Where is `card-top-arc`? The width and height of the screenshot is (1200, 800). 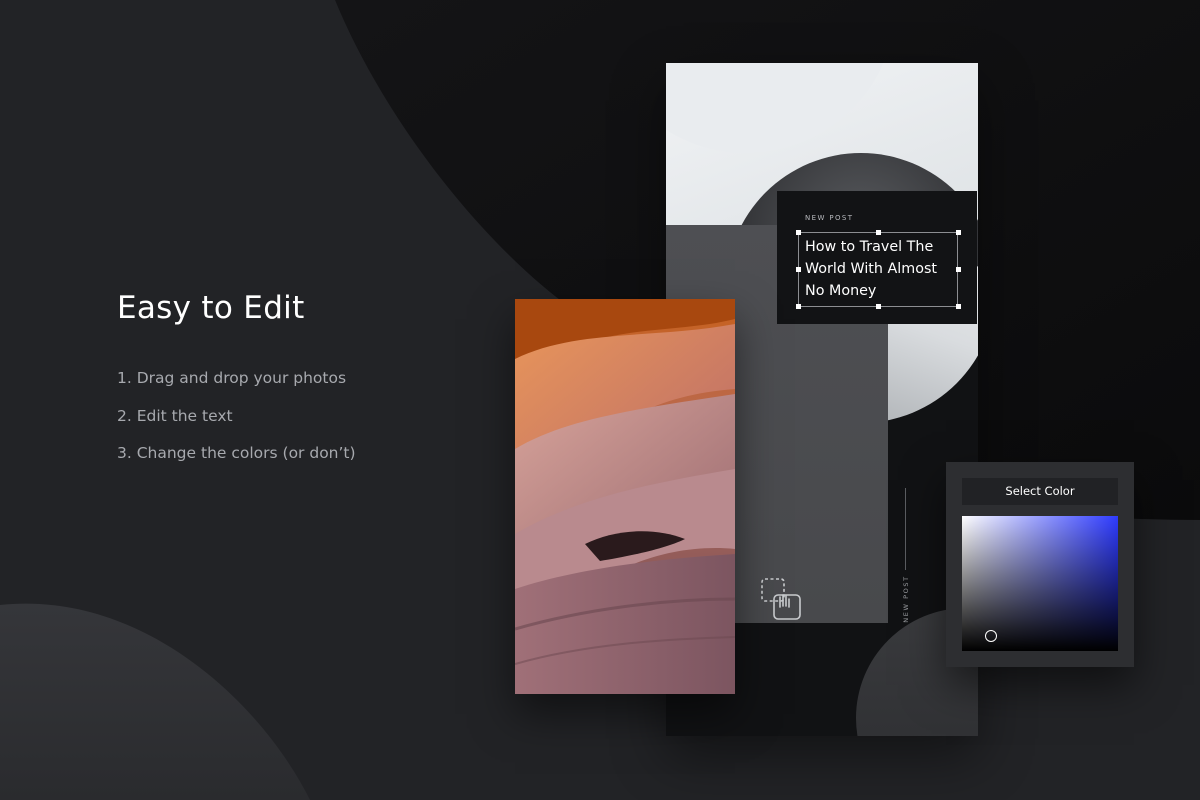
card-top-arc is located at coordinates (781, 108).